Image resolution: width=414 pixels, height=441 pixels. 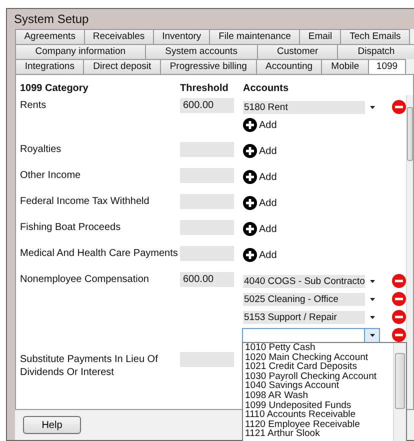 I want to click on vertical-scrollbar, so click(x=409, y=252).